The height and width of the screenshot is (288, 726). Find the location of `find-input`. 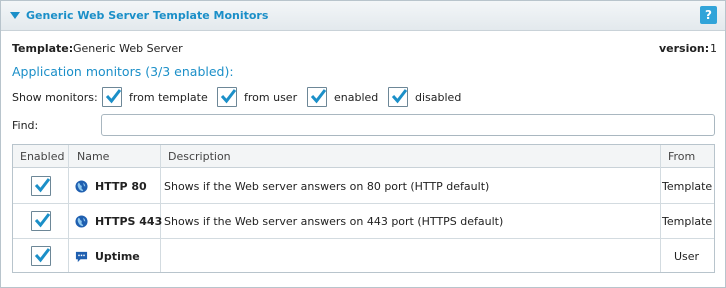

find-input is located at coordinates (408, 125).